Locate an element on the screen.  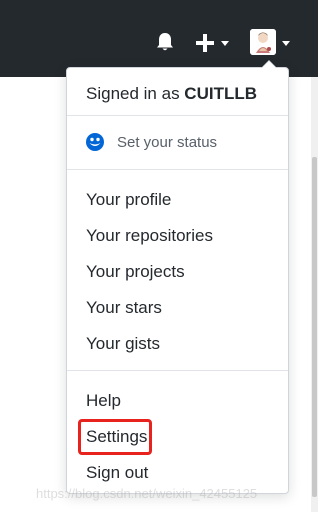
set-status-button: Set your status is located at coordinates (175, 143).